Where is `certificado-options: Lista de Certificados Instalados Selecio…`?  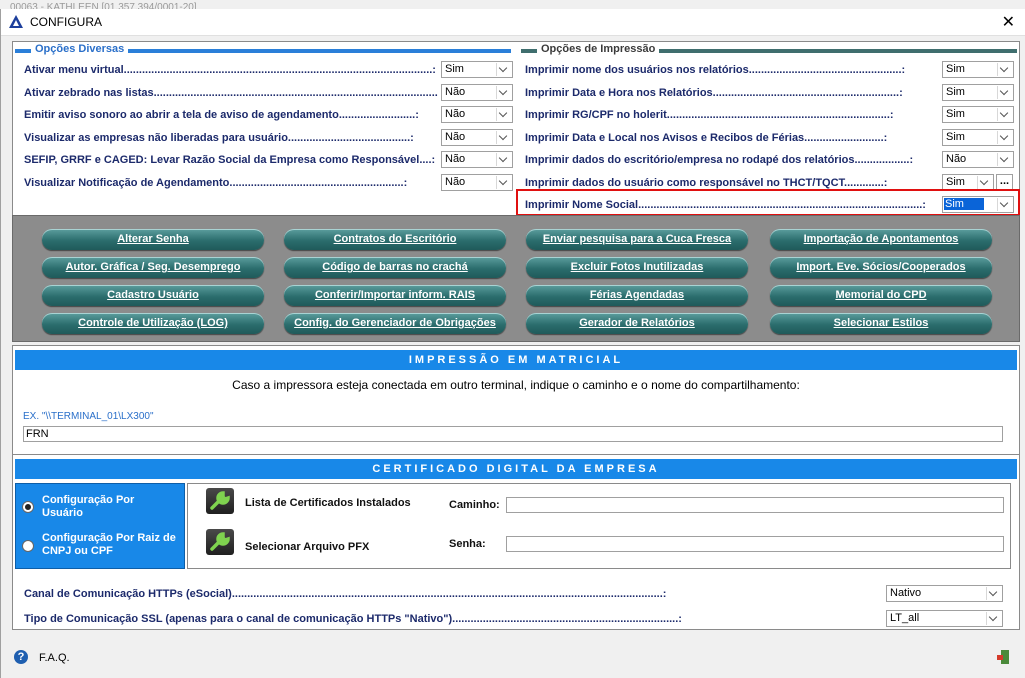 certificado-options: Lista de Certificados Instalados Selecio… is located at coordinates (599, 526).